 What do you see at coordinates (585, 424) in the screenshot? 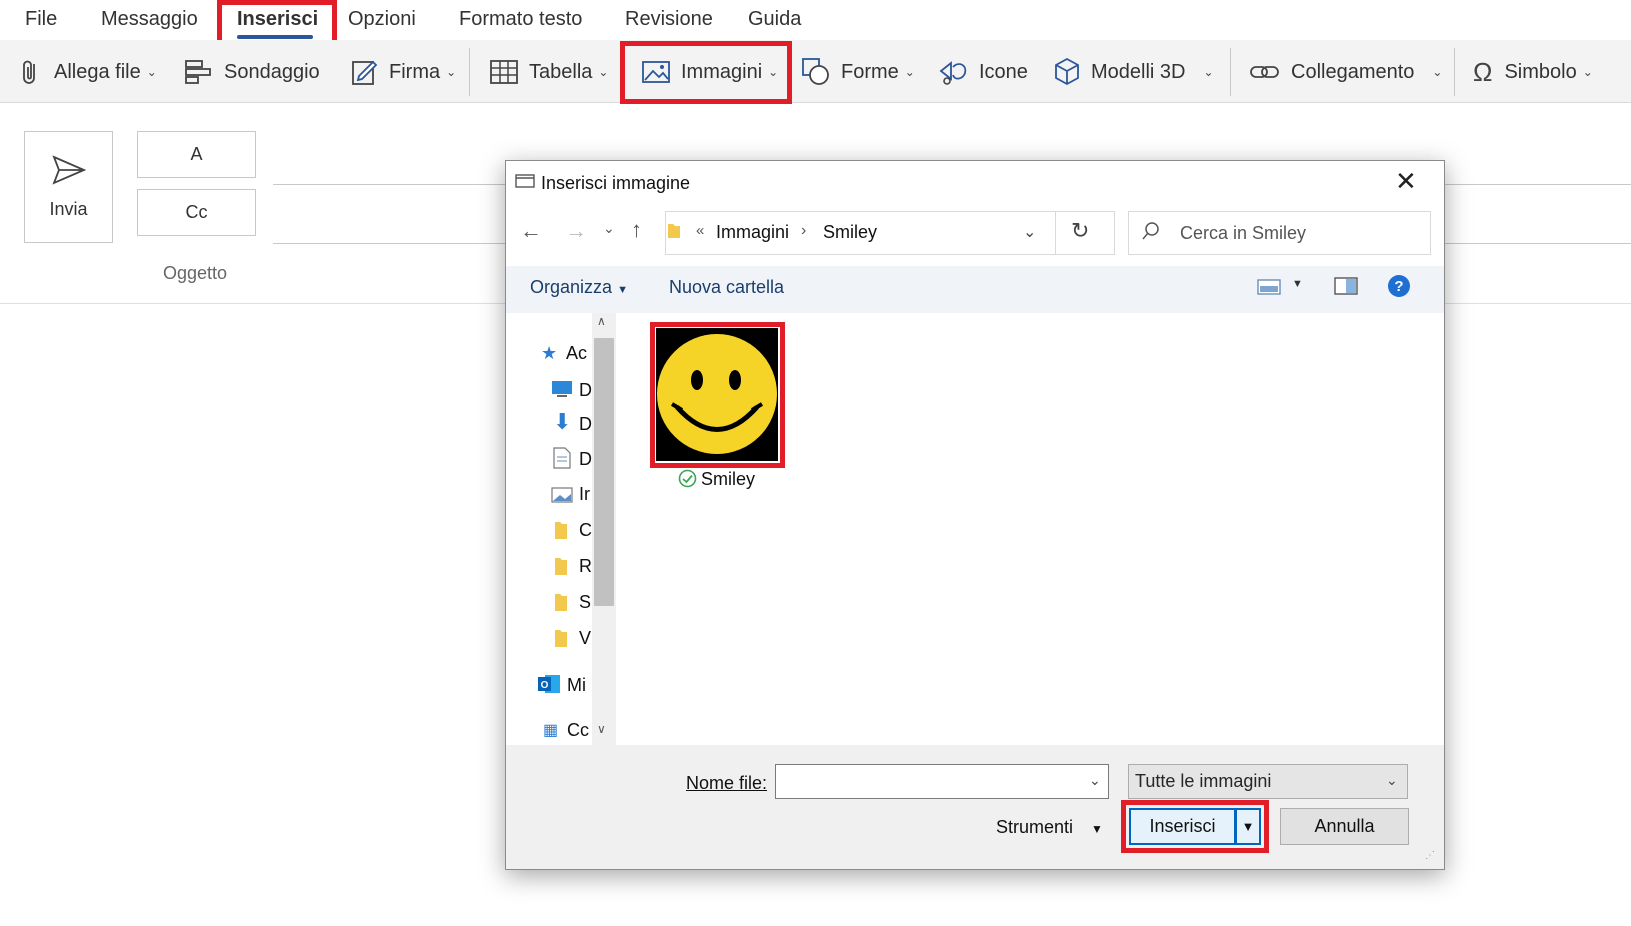
I see `nav-item-downloads: D` at bounding box center [585, 424].